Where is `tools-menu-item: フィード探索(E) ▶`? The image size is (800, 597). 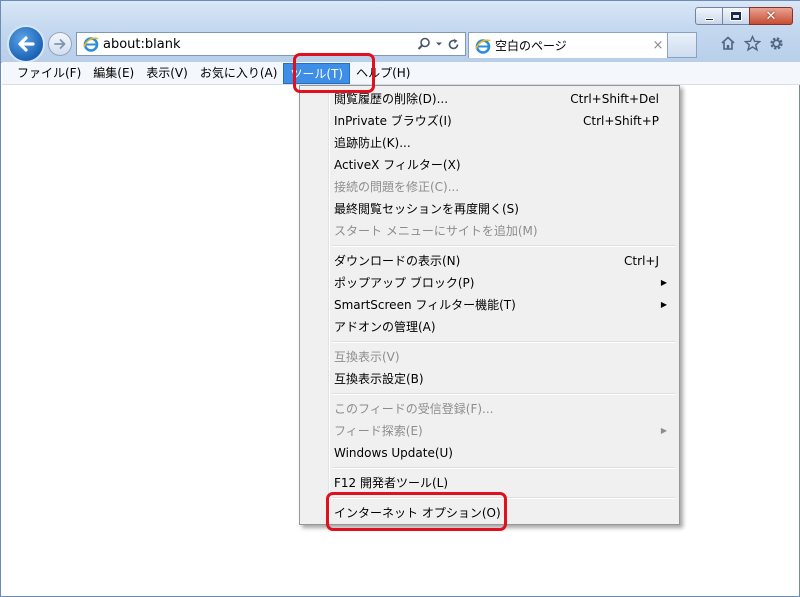
tools-menu-item: フィード探索(E) ▶ is located at coordinates (489, 431).